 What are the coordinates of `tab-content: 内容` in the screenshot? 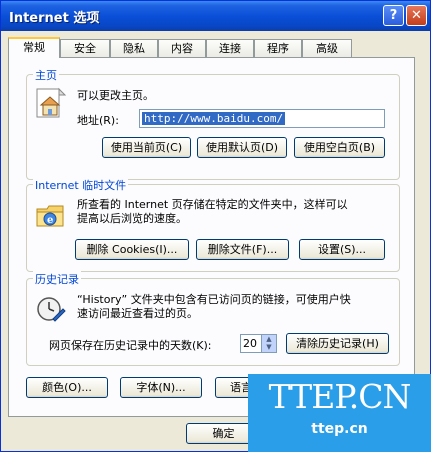 It's located at (182, 48).